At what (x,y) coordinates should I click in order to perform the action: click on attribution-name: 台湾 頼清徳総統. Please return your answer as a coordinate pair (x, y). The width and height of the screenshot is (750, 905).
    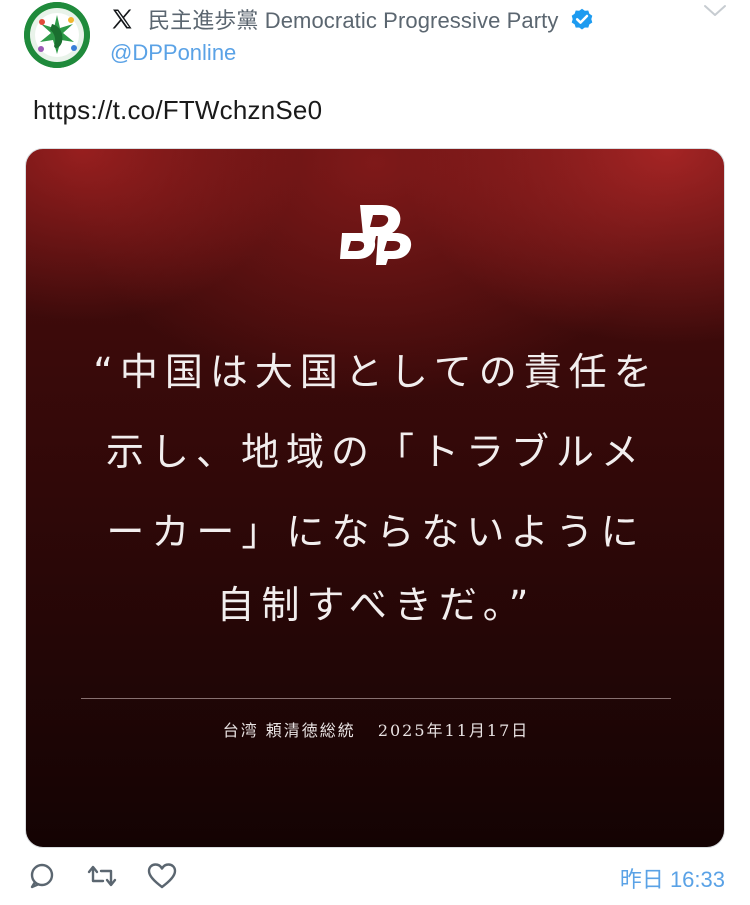
    Looking at the image, I should click on (289, 730).